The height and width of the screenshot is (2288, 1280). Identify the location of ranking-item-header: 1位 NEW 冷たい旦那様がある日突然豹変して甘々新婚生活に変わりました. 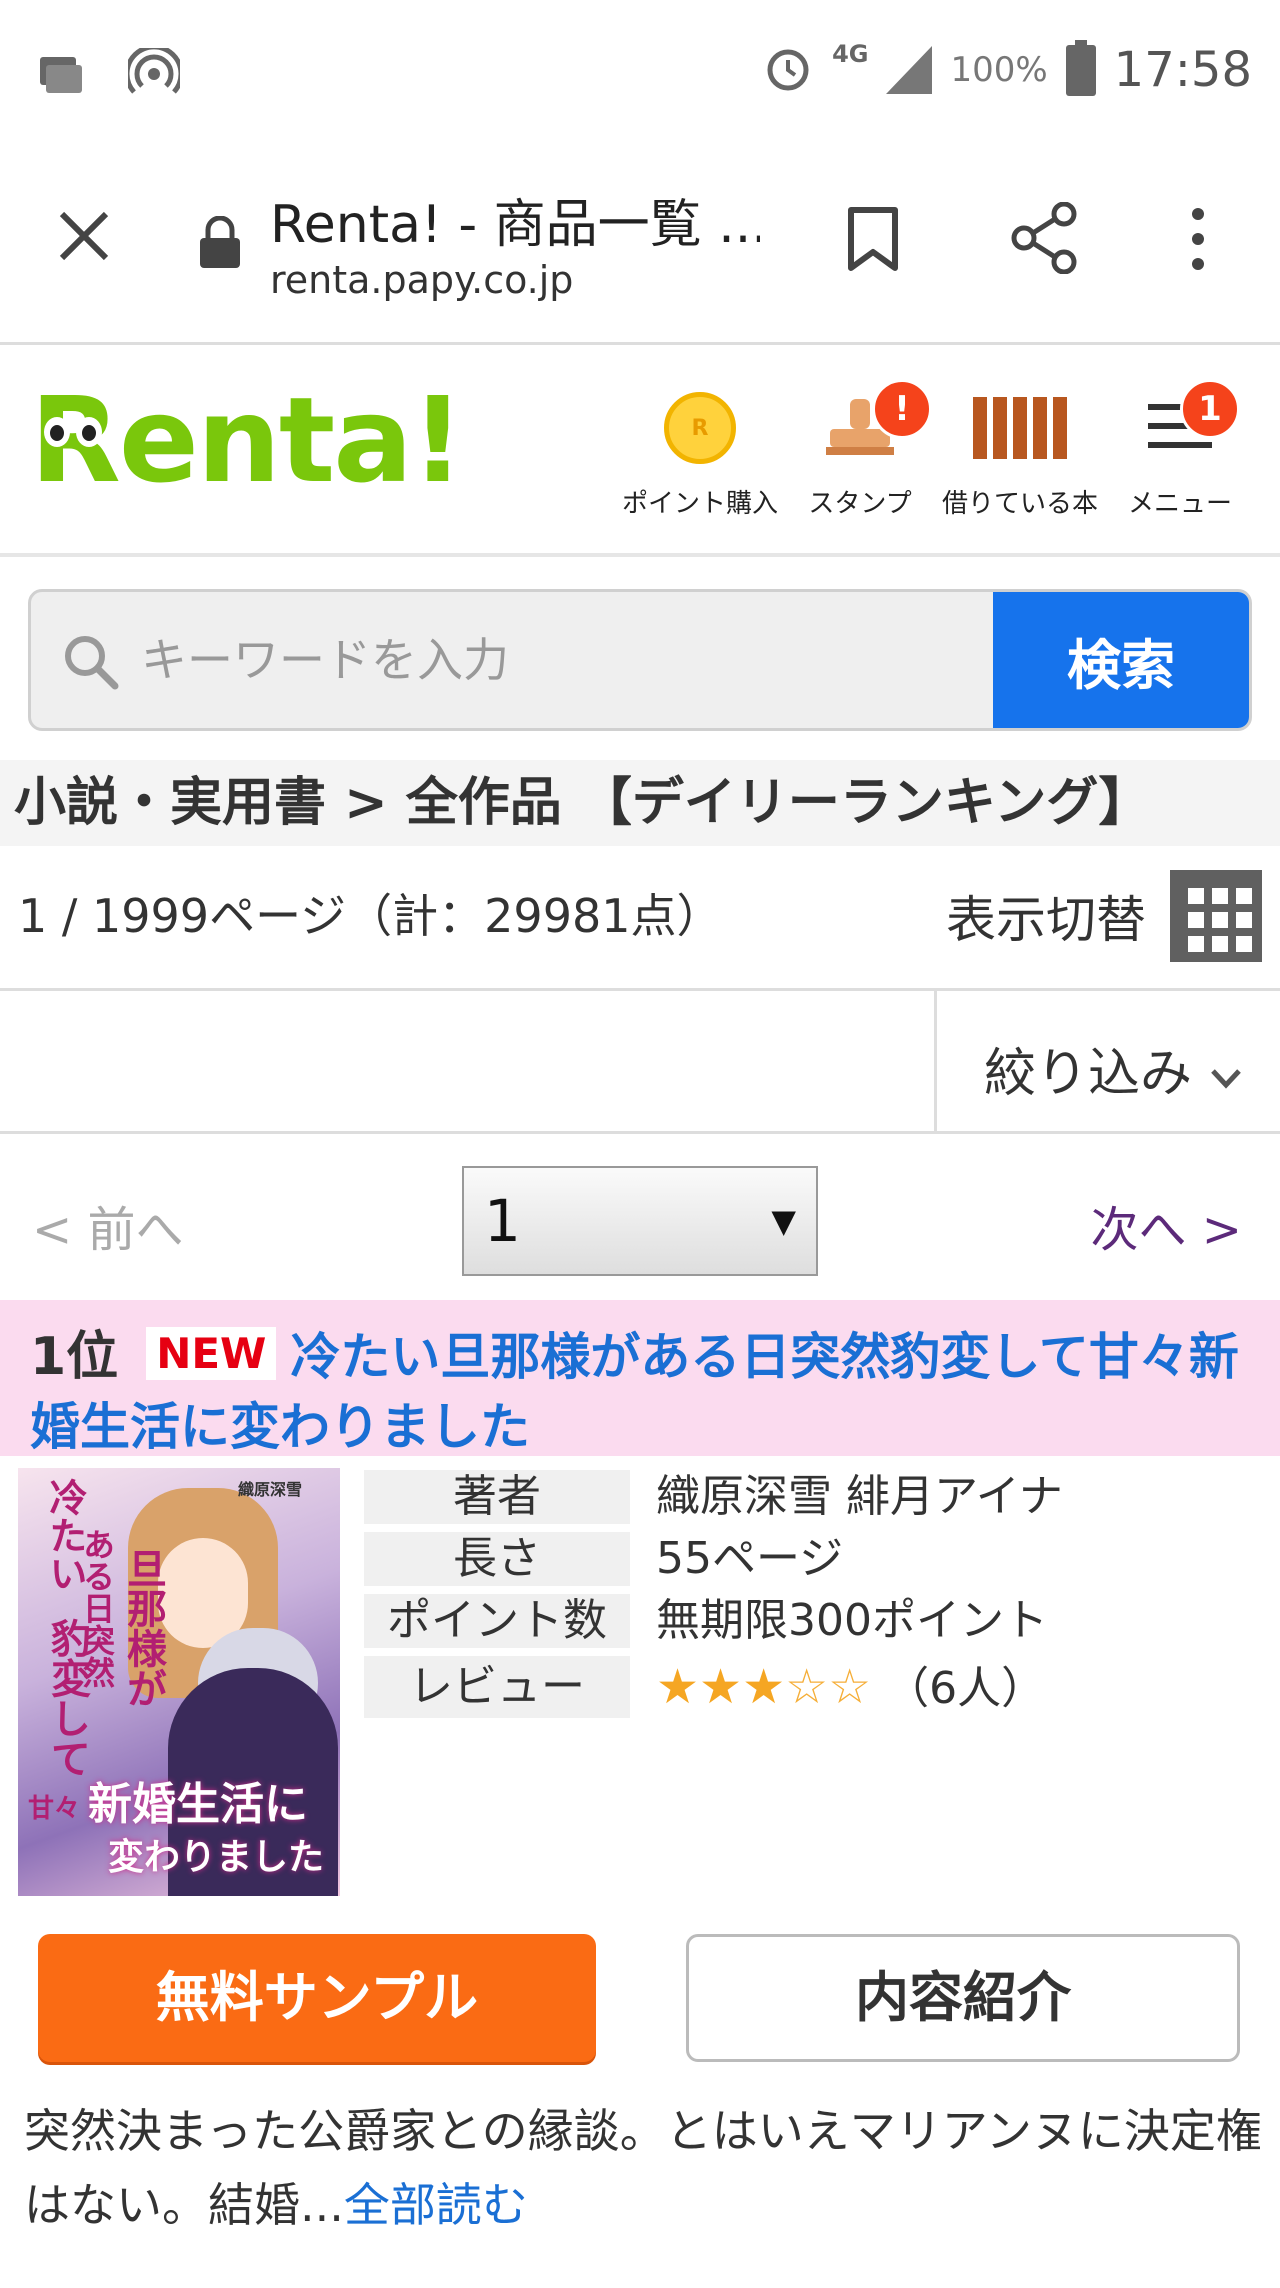
(640, 1378).